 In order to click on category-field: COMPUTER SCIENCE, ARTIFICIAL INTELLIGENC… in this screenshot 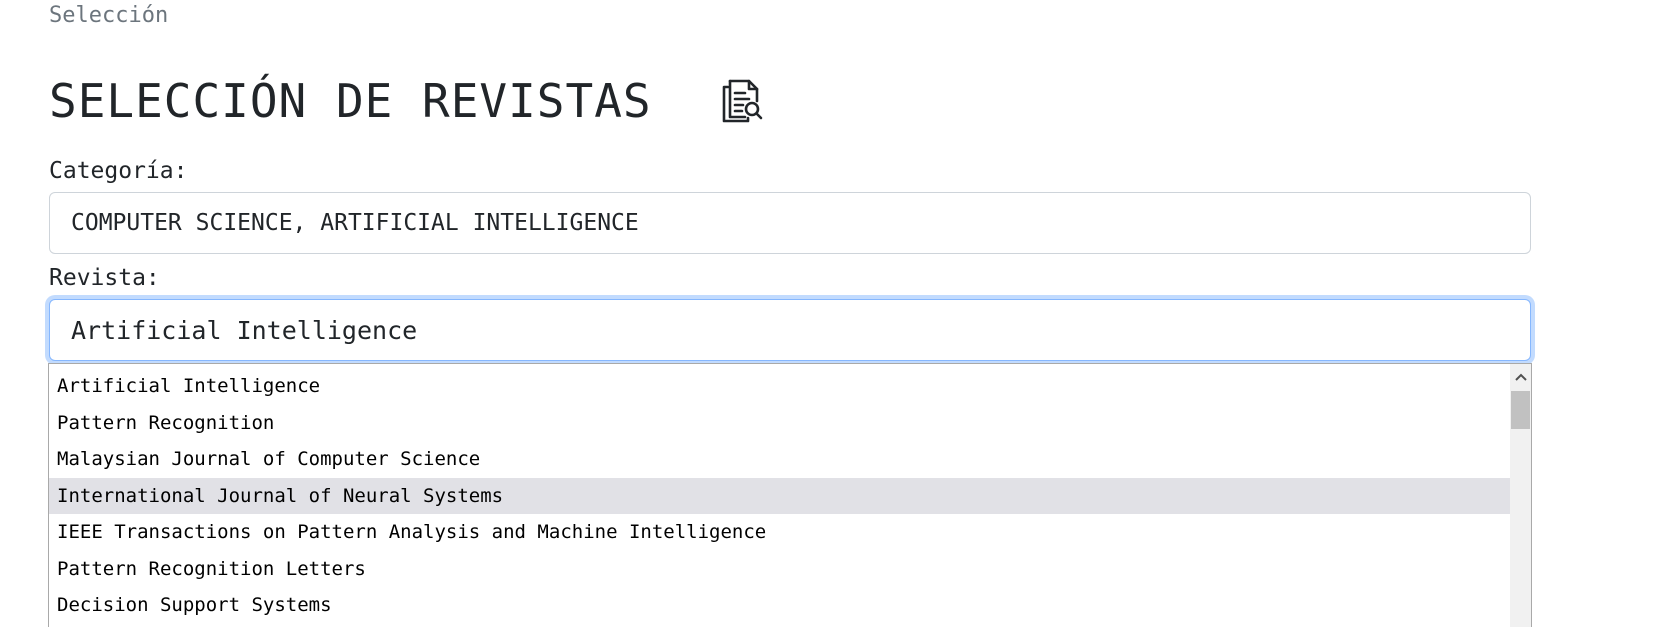, I will do `click(790, 223)`.